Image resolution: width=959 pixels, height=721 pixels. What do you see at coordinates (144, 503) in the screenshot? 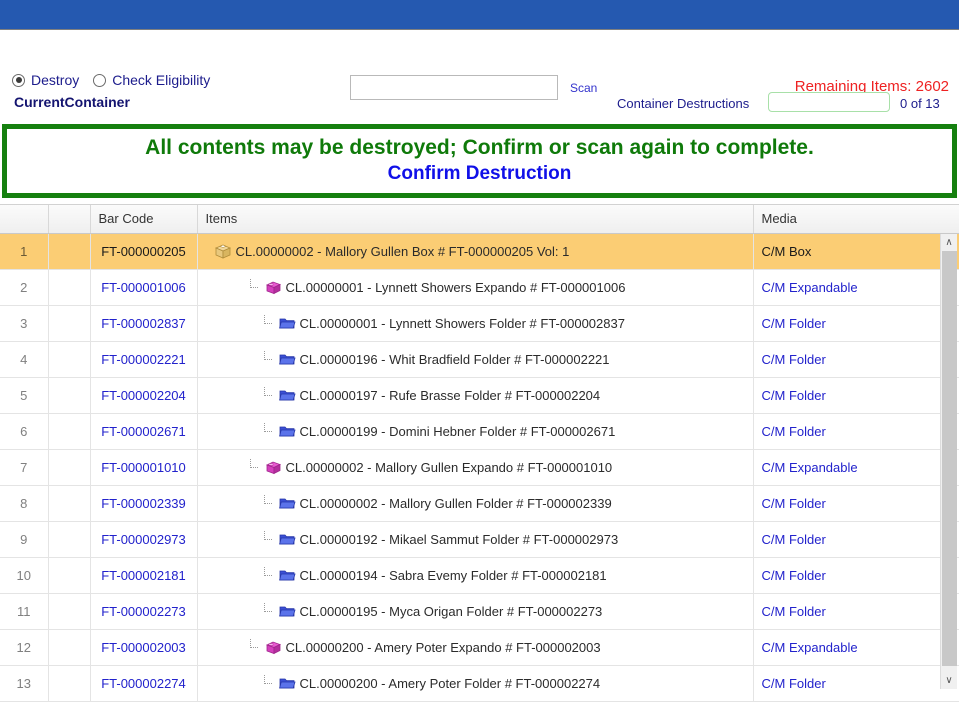
I see `row-bar-code: FT-000002339` at bounding box center [144, 503].